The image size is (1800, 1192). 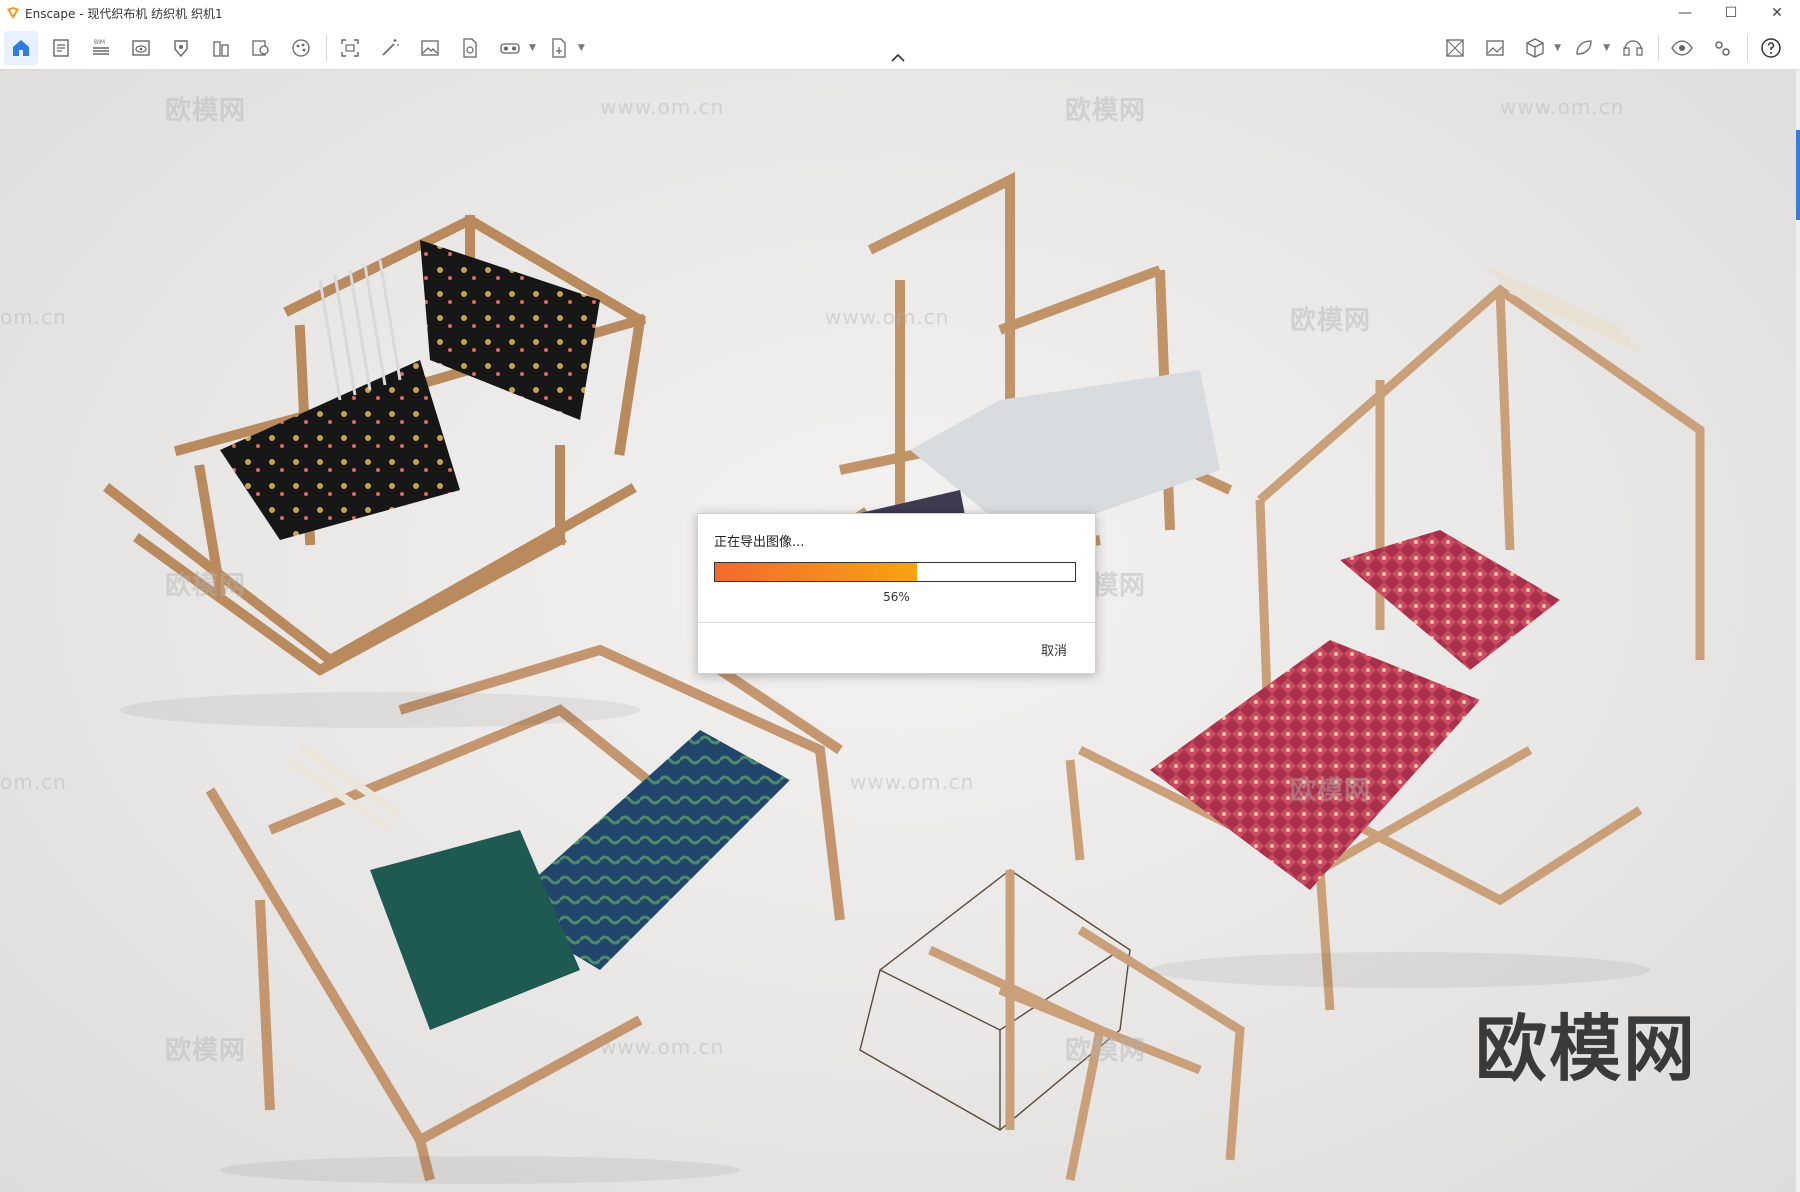 What do you see at coordinates (816, 572) in the screenshot?
I see `progress-fill` at bounding box center [816, 572].